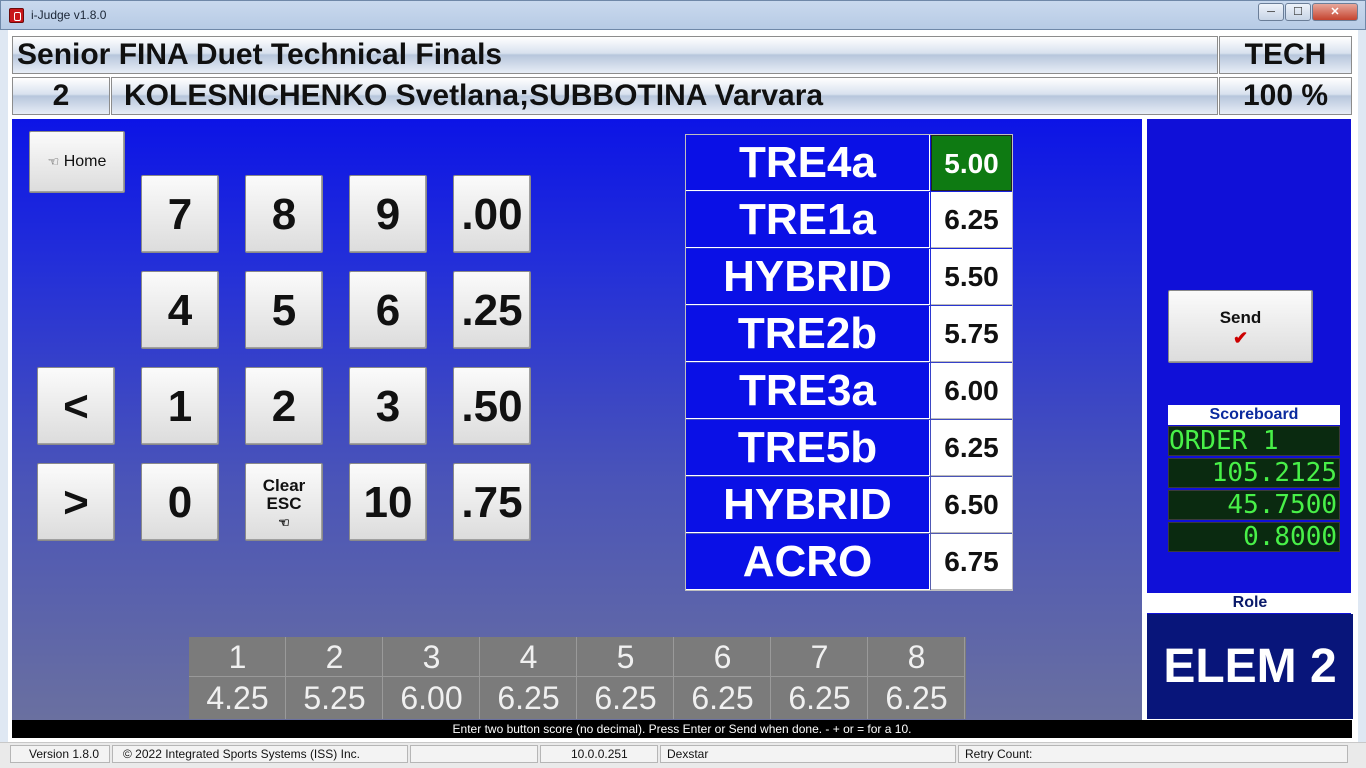  I want to click on home-label: Home, so click(85, 161).